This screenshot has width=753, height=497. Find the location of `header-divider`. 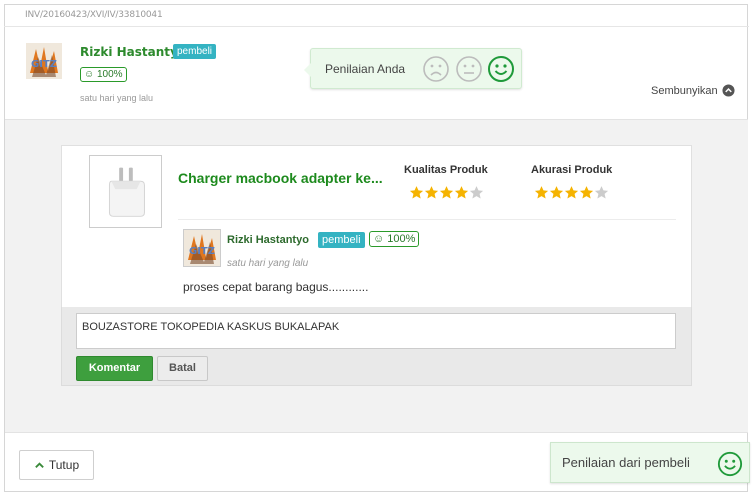

header-divider is located at coordinates (376, 26).